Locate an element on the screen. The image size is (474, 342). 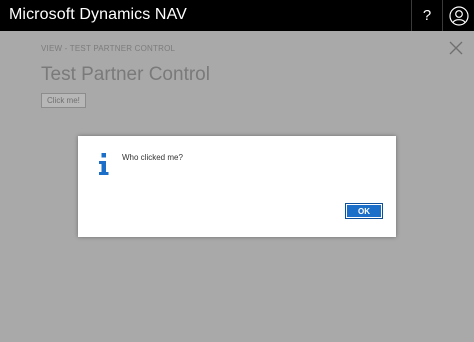
user-avatar-icon is located at coordinates (458, 15).